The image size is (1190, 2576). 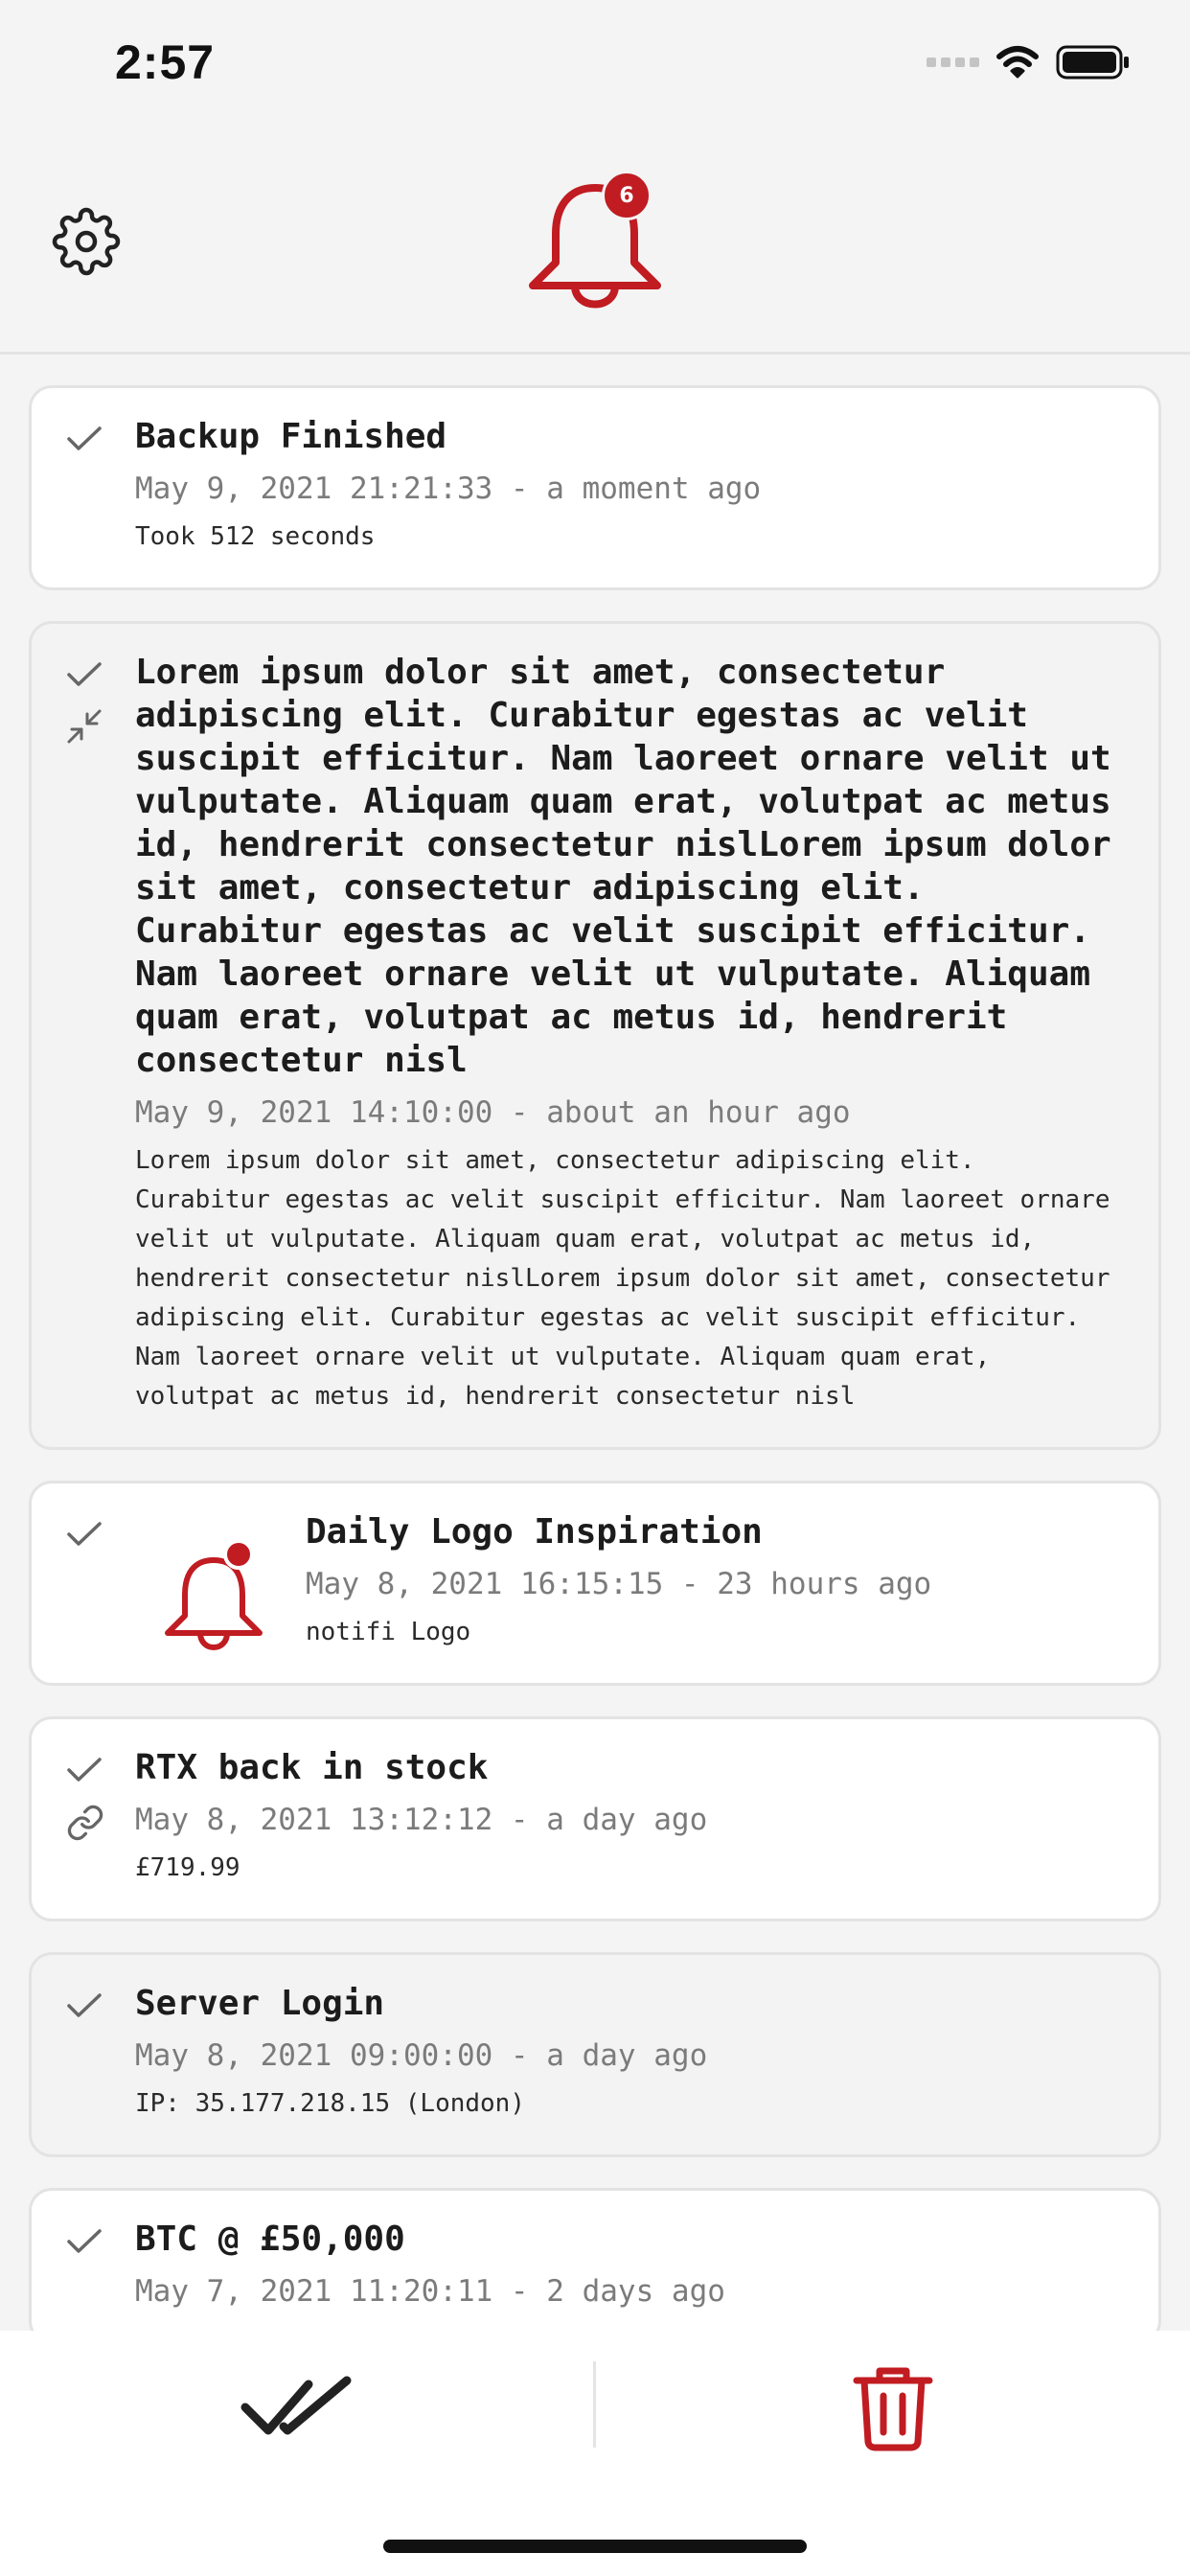 I want to click on mark-all-read-button, so click(x=297, y=2406).